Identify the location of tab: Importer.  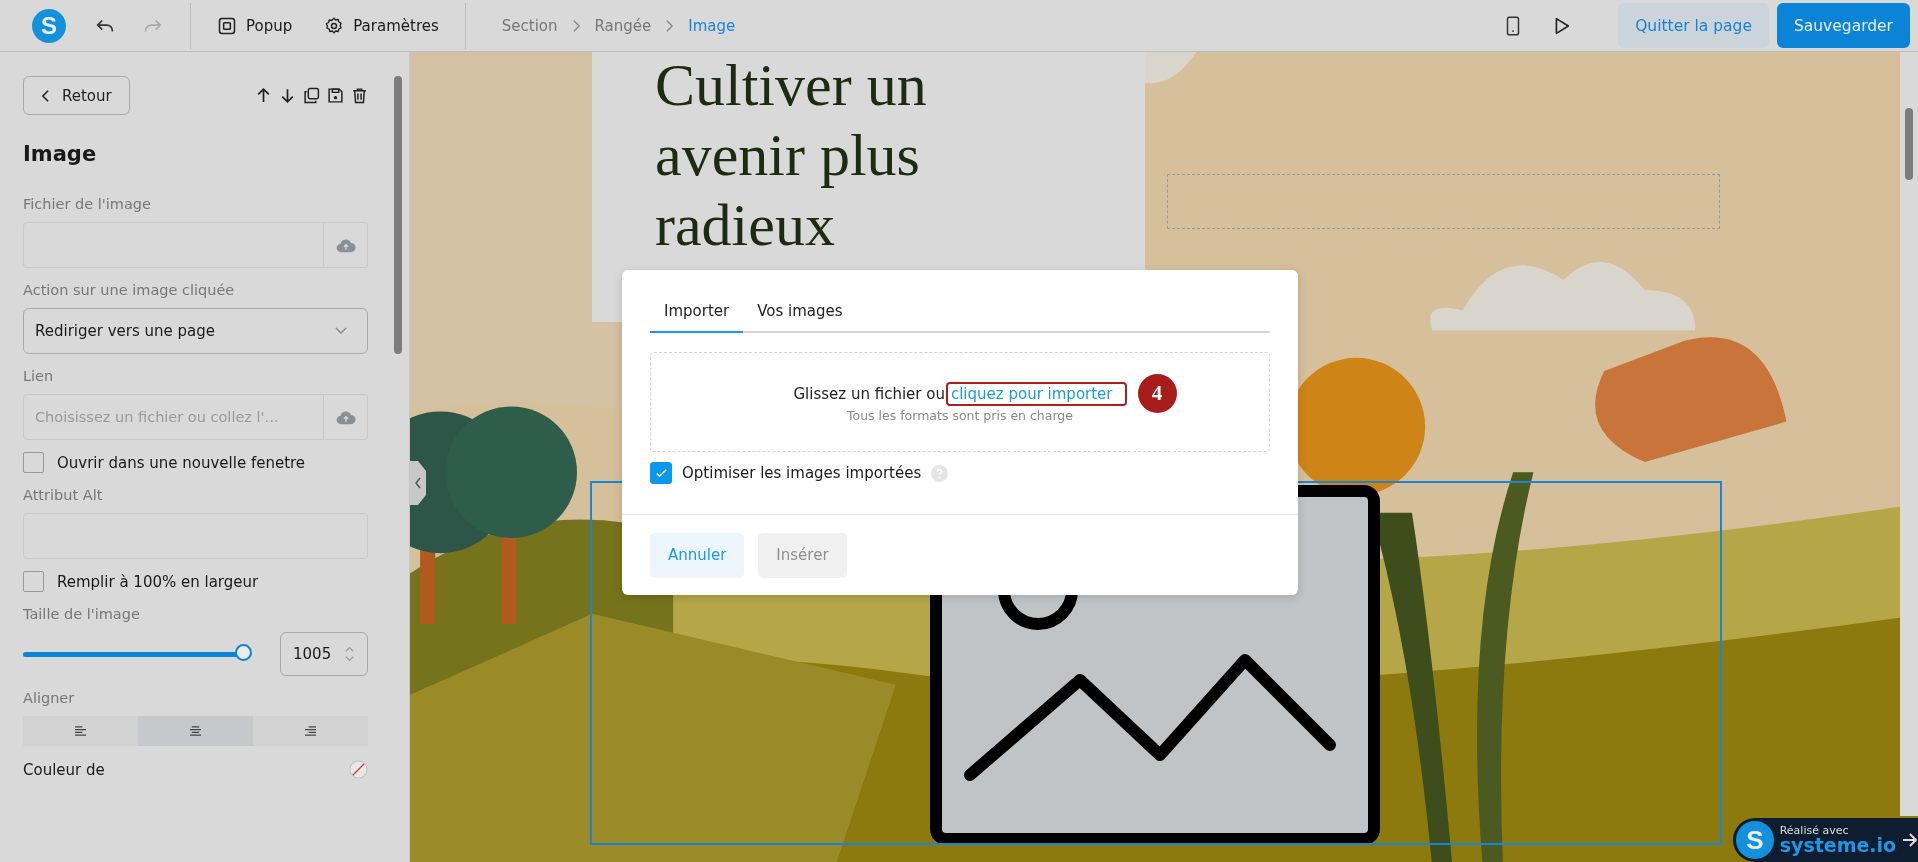
(697, 312).